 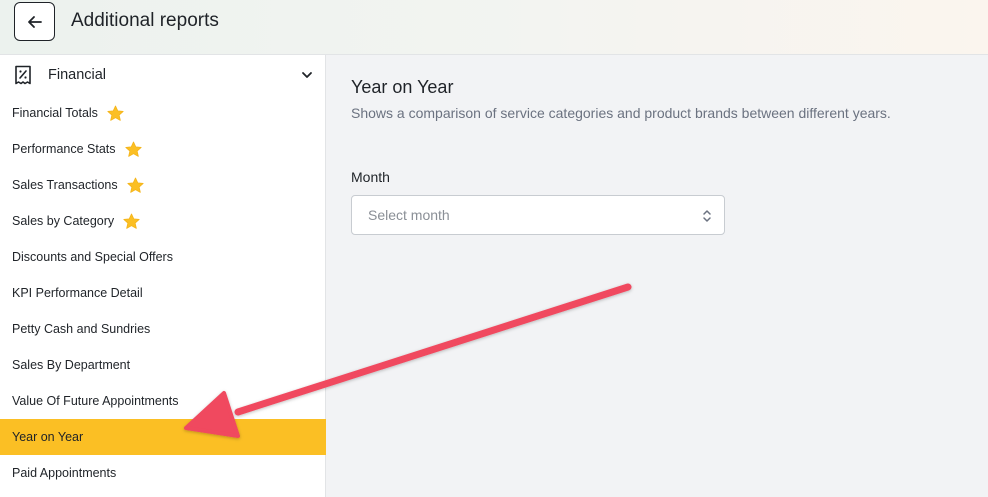 I want to click on sidebar-item-performance-stats: Performance Stats, so click(x=163, y=149).